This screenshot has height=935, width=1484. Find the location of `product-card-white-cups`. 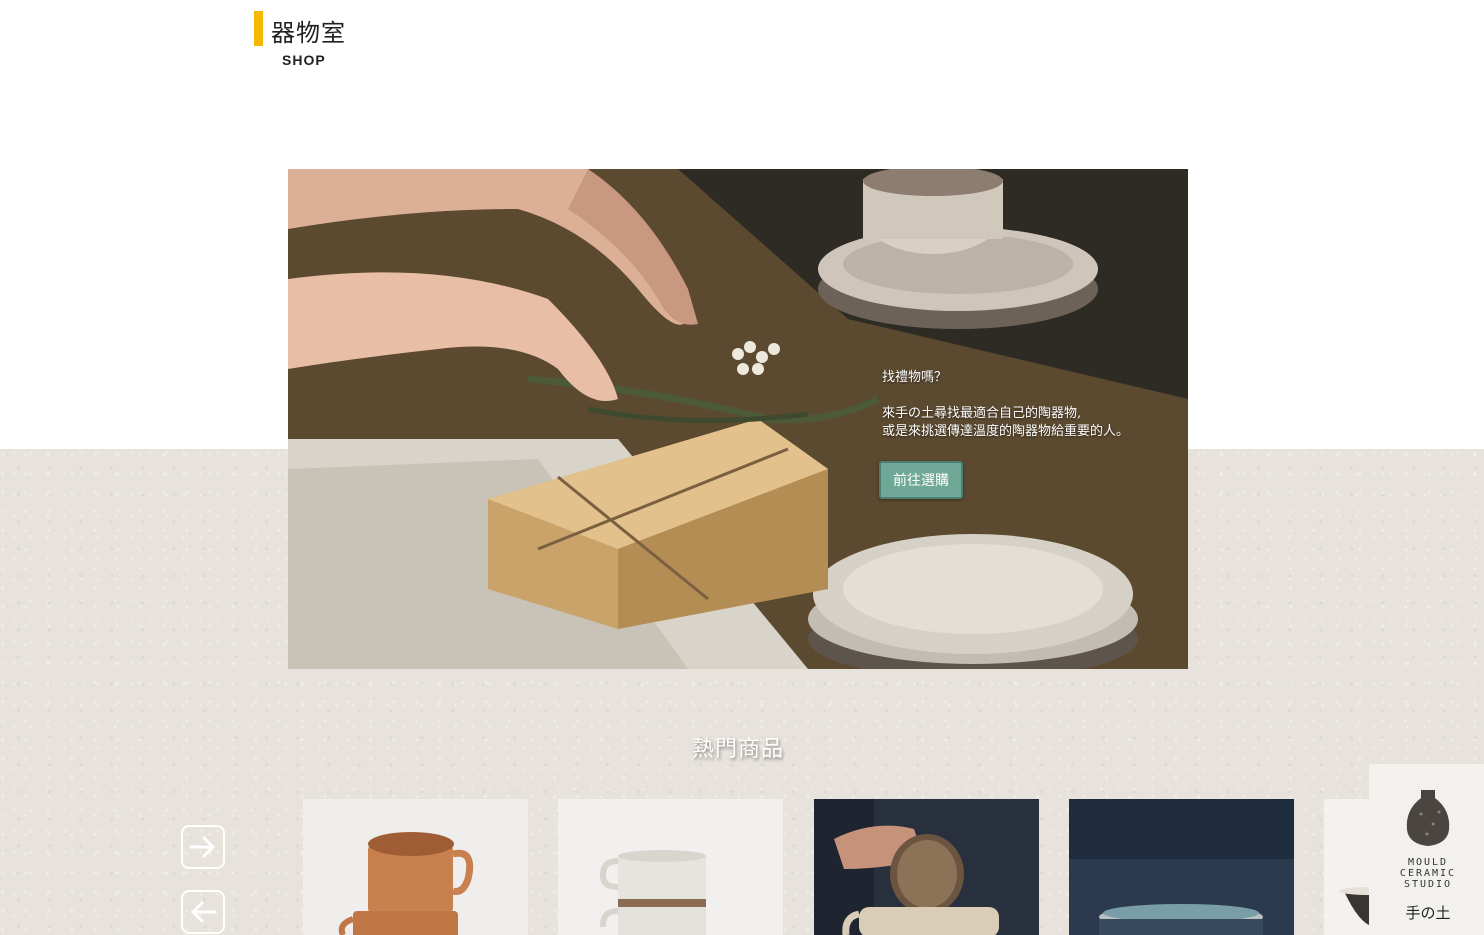

product-card-white-cups is located at coordinates (670, 867).